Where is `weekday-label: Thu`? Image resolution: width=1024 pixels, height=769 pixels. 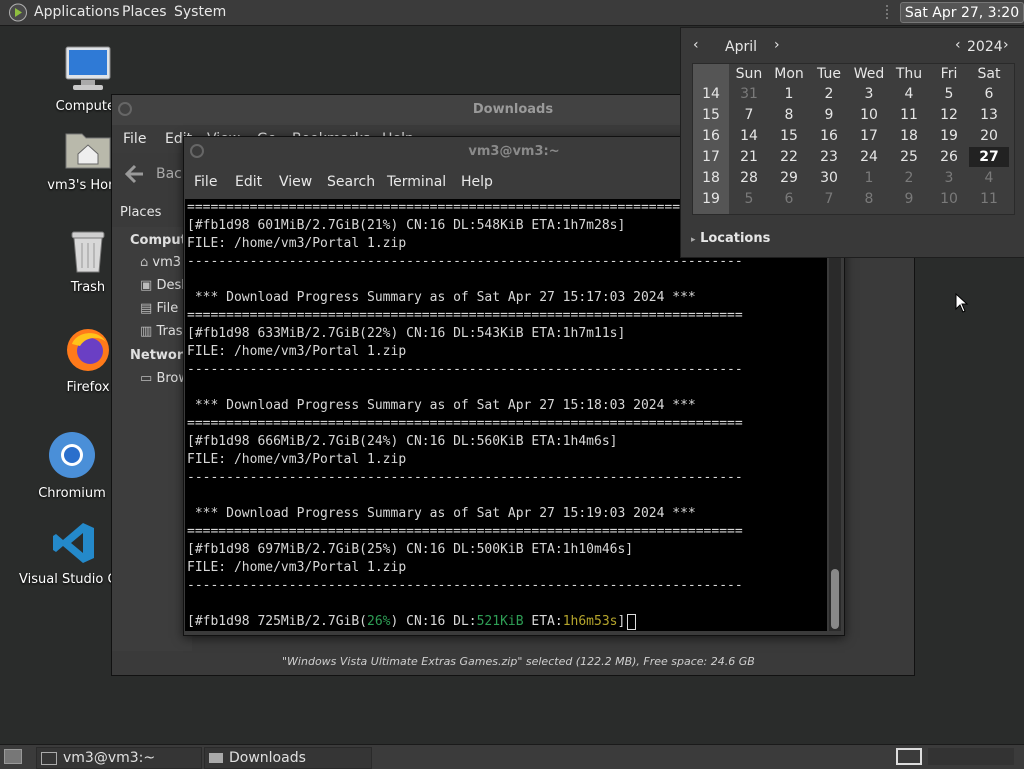
weekday-label: Thu is located at coordinates (909, 74).